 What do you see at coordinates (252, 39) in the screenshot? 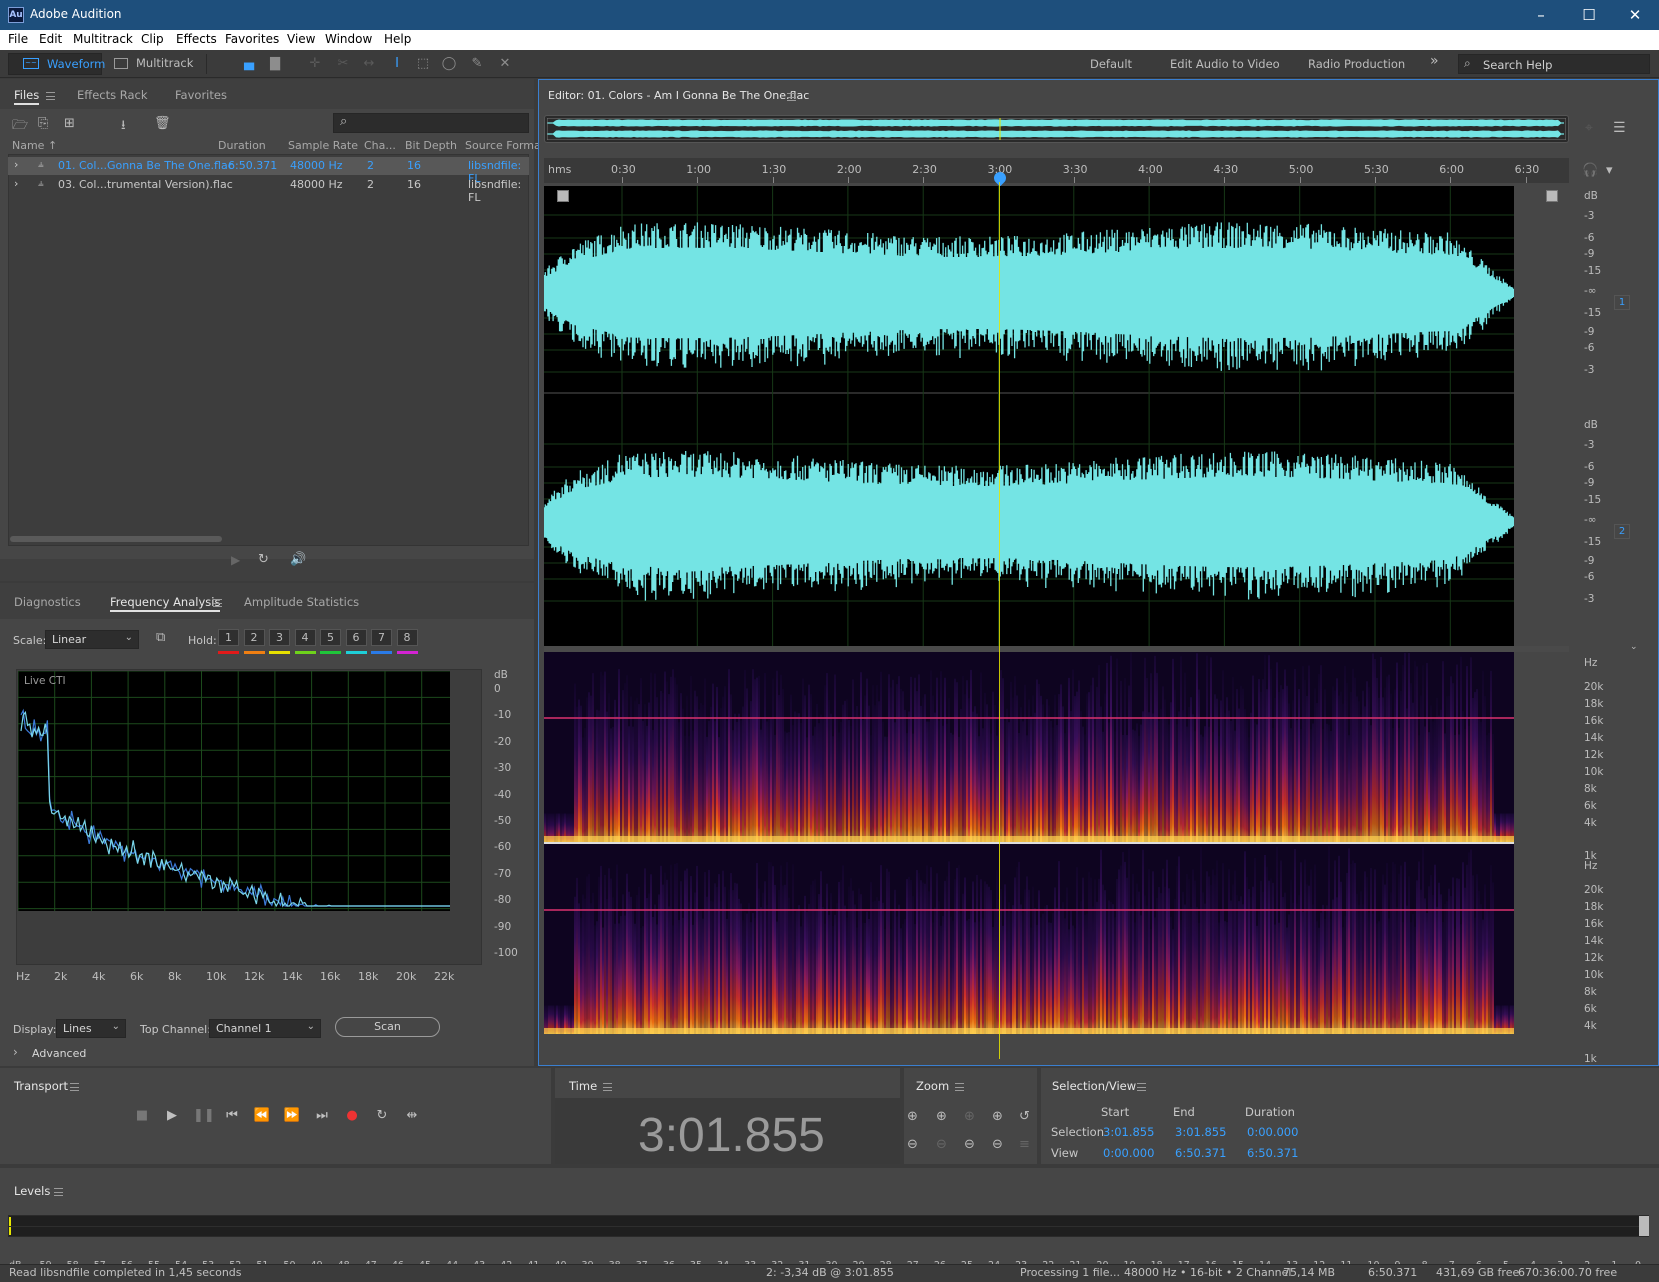
I see `menu-favorites: Favorites` at bounding box center [252, 39].